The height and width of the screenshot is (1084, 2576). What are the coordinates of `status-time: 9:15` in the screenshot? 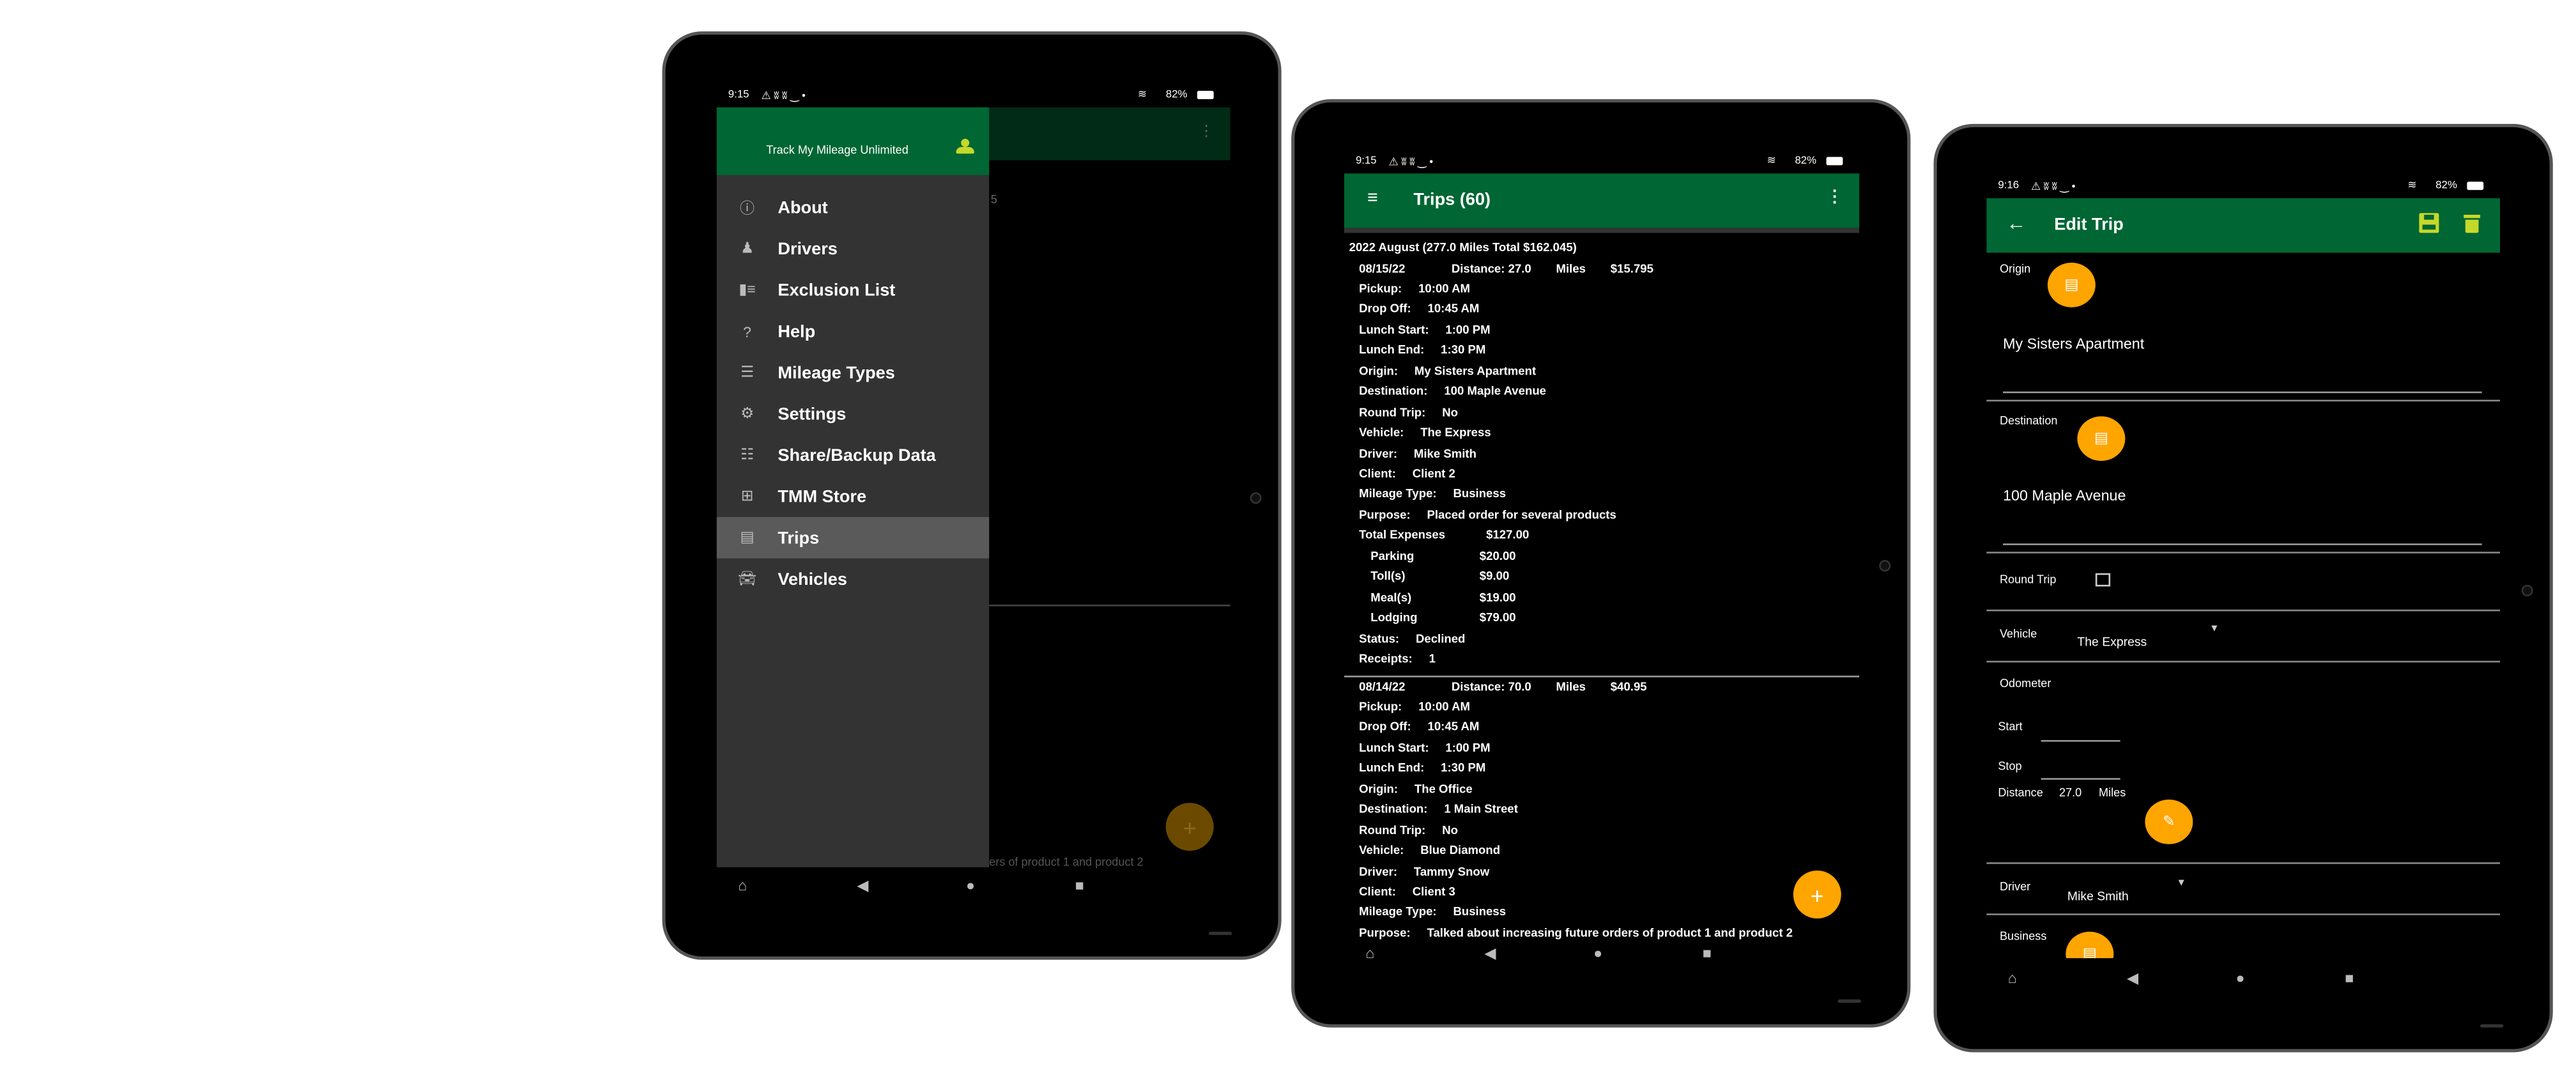 It's located at (738, 95).